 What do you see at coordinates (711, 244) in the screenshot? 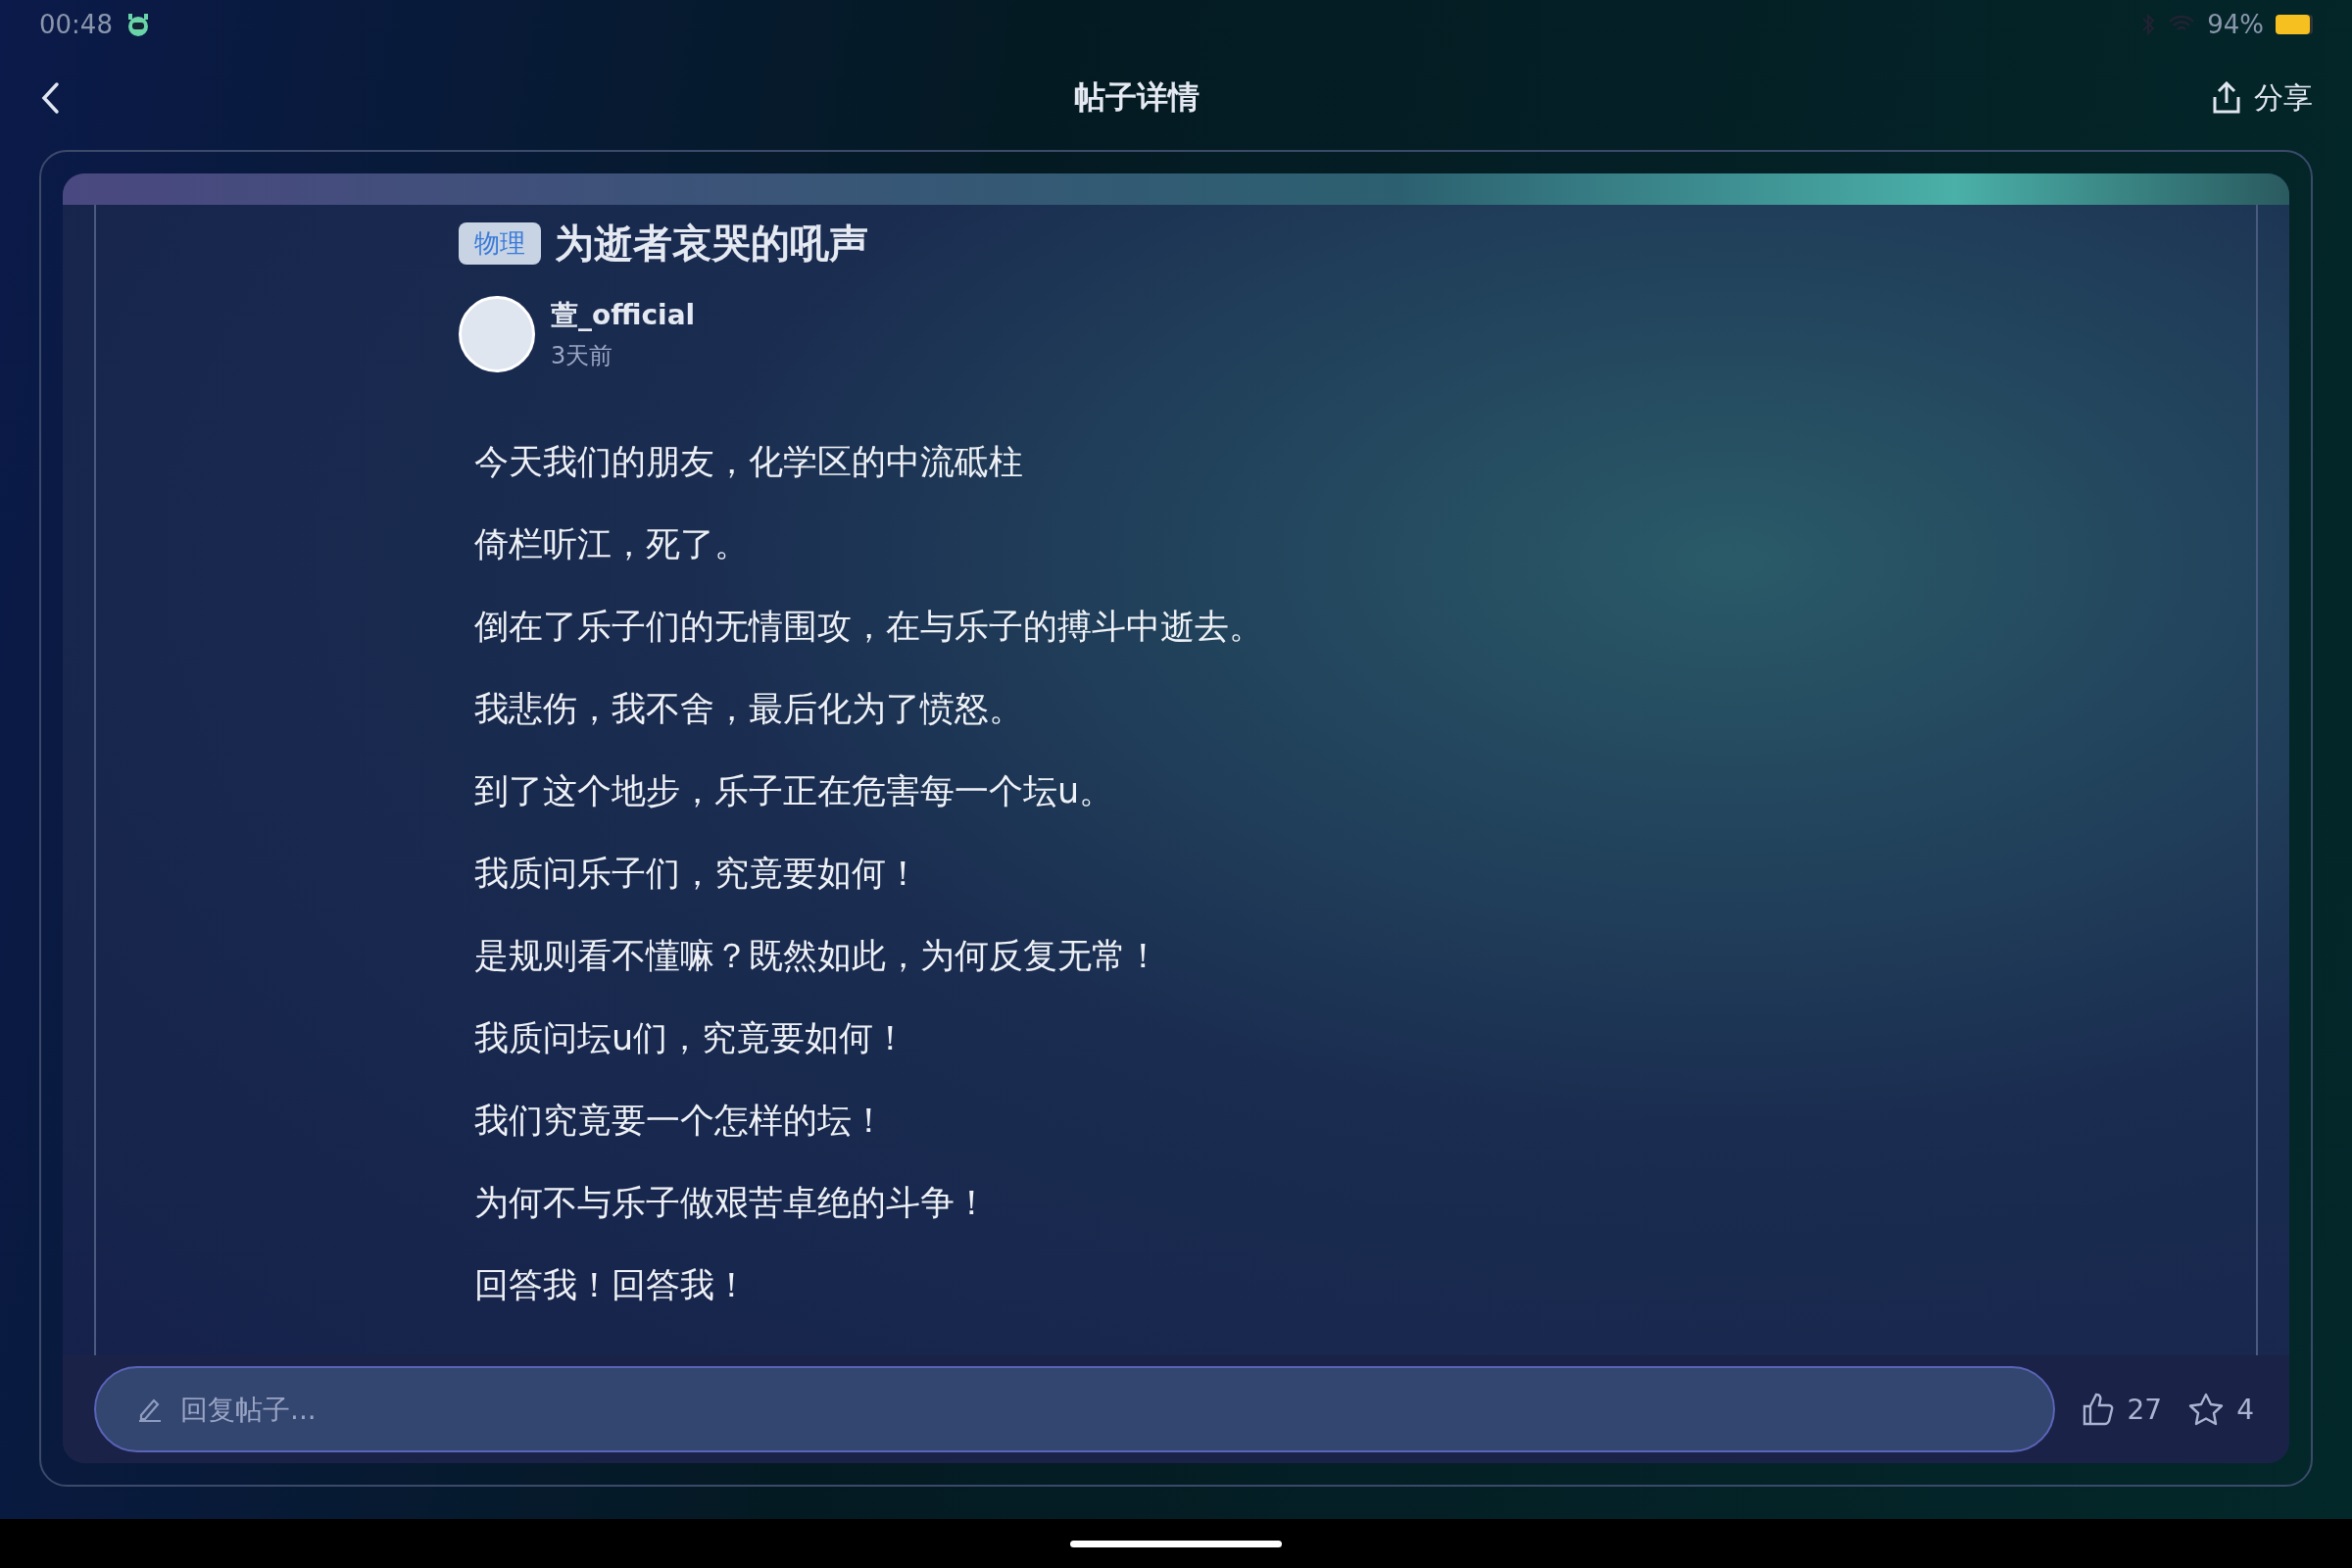
I see `post-title: 为逝者哀哭的吼声` at bounding box center [711, 244].